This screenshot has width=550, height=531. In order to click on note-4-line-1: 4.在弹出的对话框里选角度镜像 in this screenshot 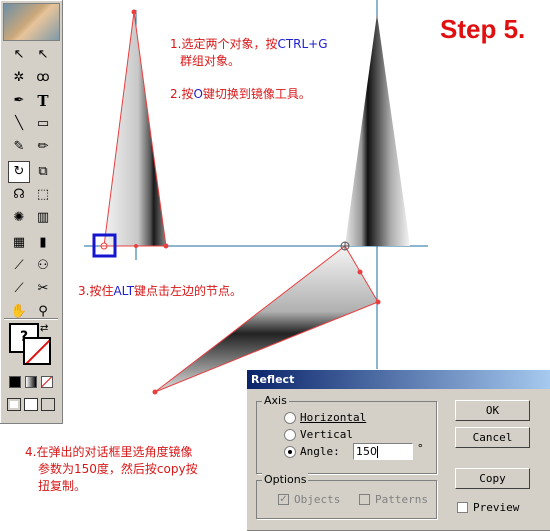, I will do `click(109, 452)`.